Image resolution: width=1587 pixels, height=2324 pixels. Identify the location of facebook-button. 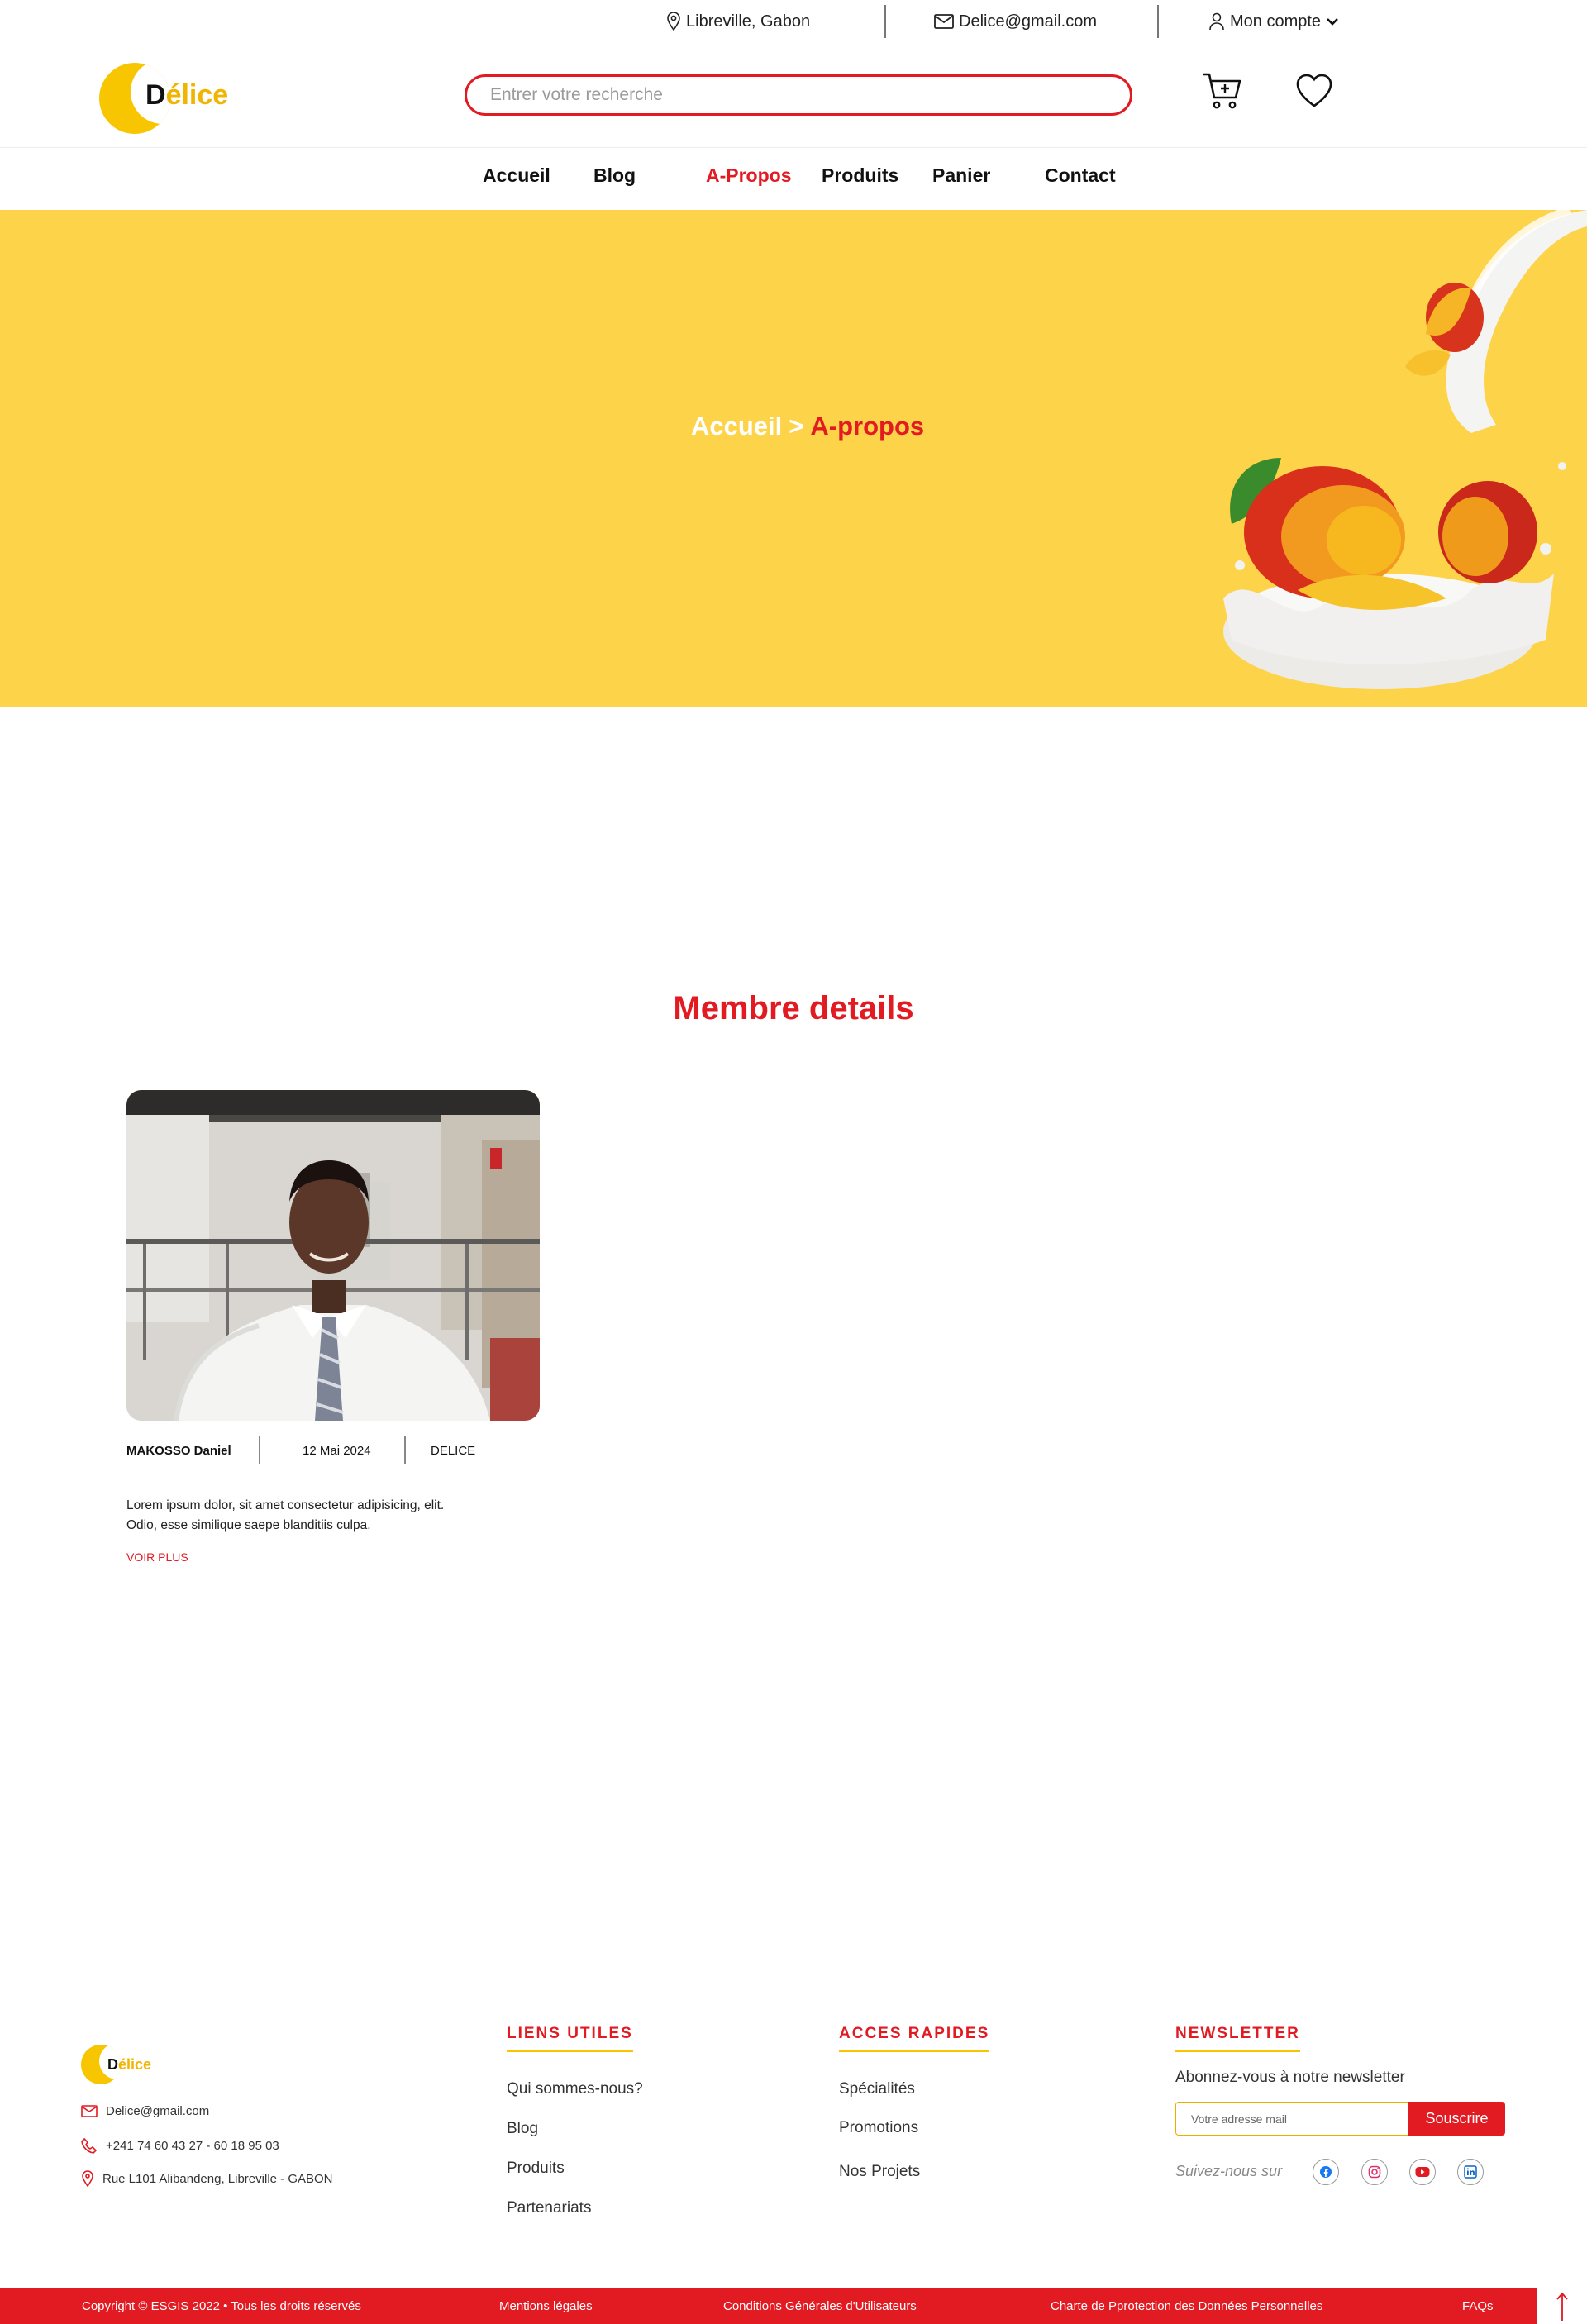
(1326, 2172).